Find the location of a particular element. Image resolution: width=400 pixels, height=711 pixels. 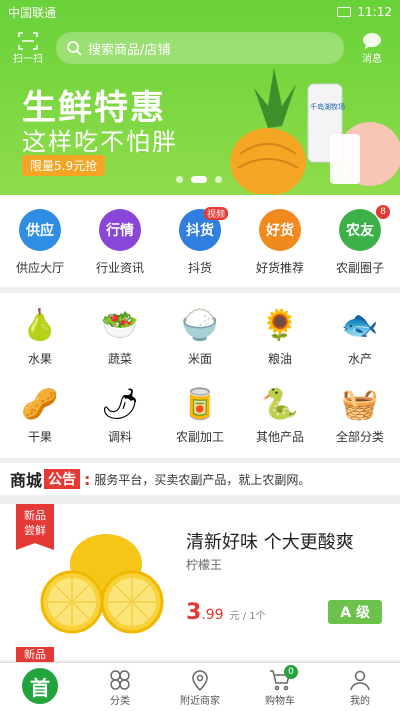

status-bar: 中国联通 11:12 is located at coordinates (200, 12).